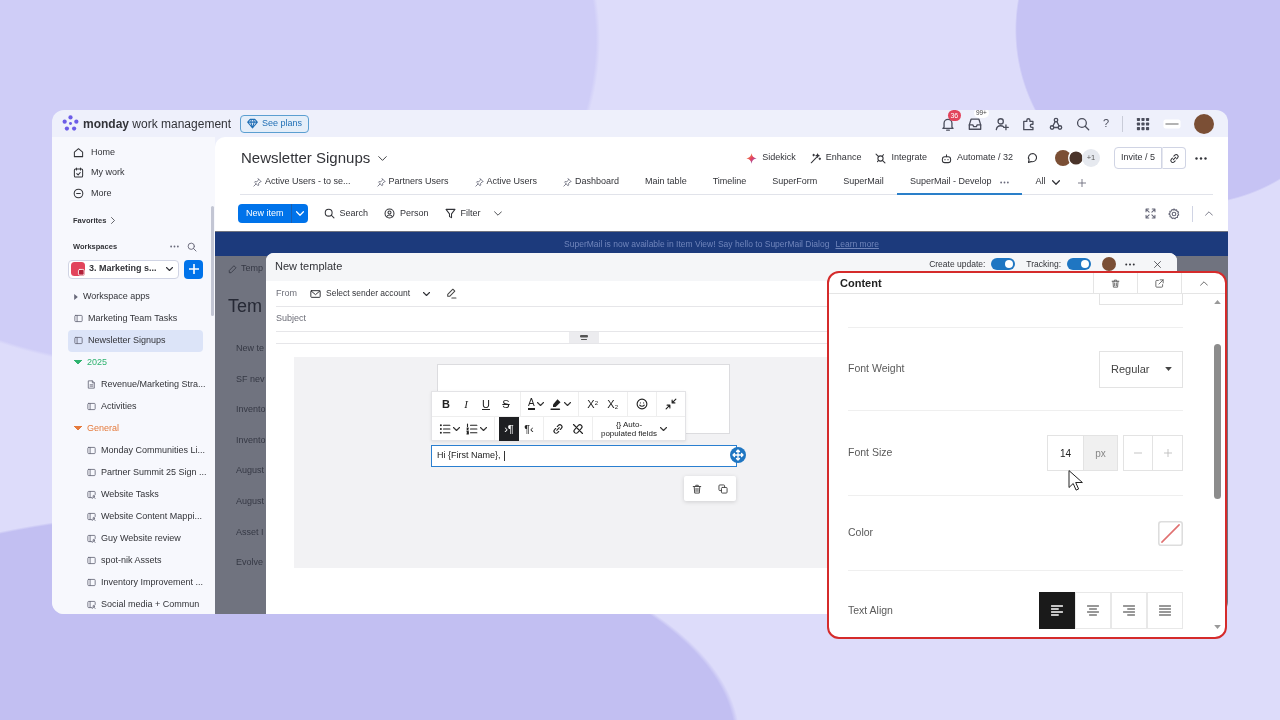  Describe the element at coordinates (1043, 264) in the screenshot. I see `toggle-label: Tracking:` at that location.